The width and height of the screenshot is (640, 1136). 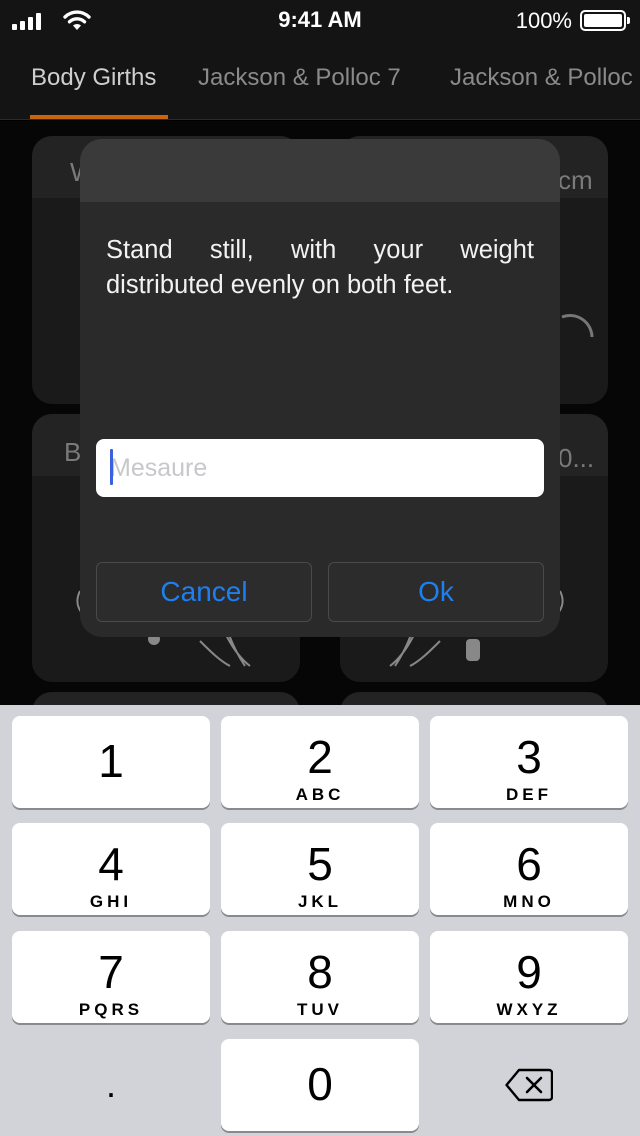 What do you see at coordinates (320, 972) in the screenshot?
I see `key-number: 8` at bounding box center [320, 972].